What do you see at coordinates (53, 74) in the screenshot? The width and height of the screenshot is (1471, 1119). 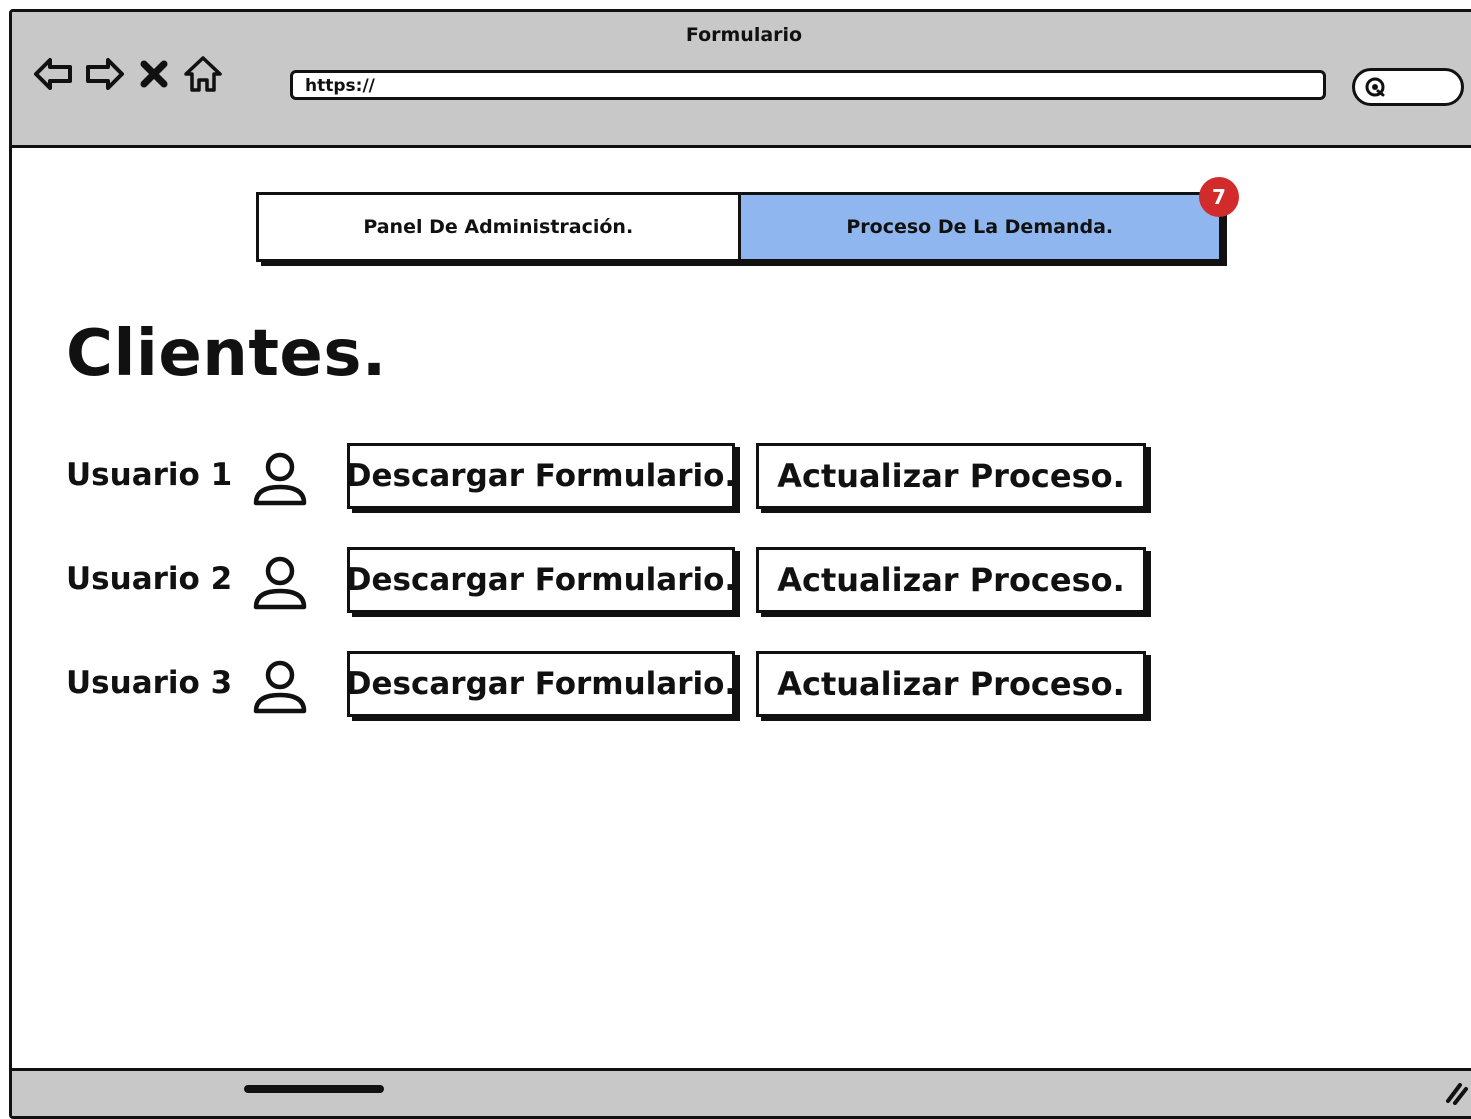 I see `back-arrow-icon` at bounding box center [53, 74].